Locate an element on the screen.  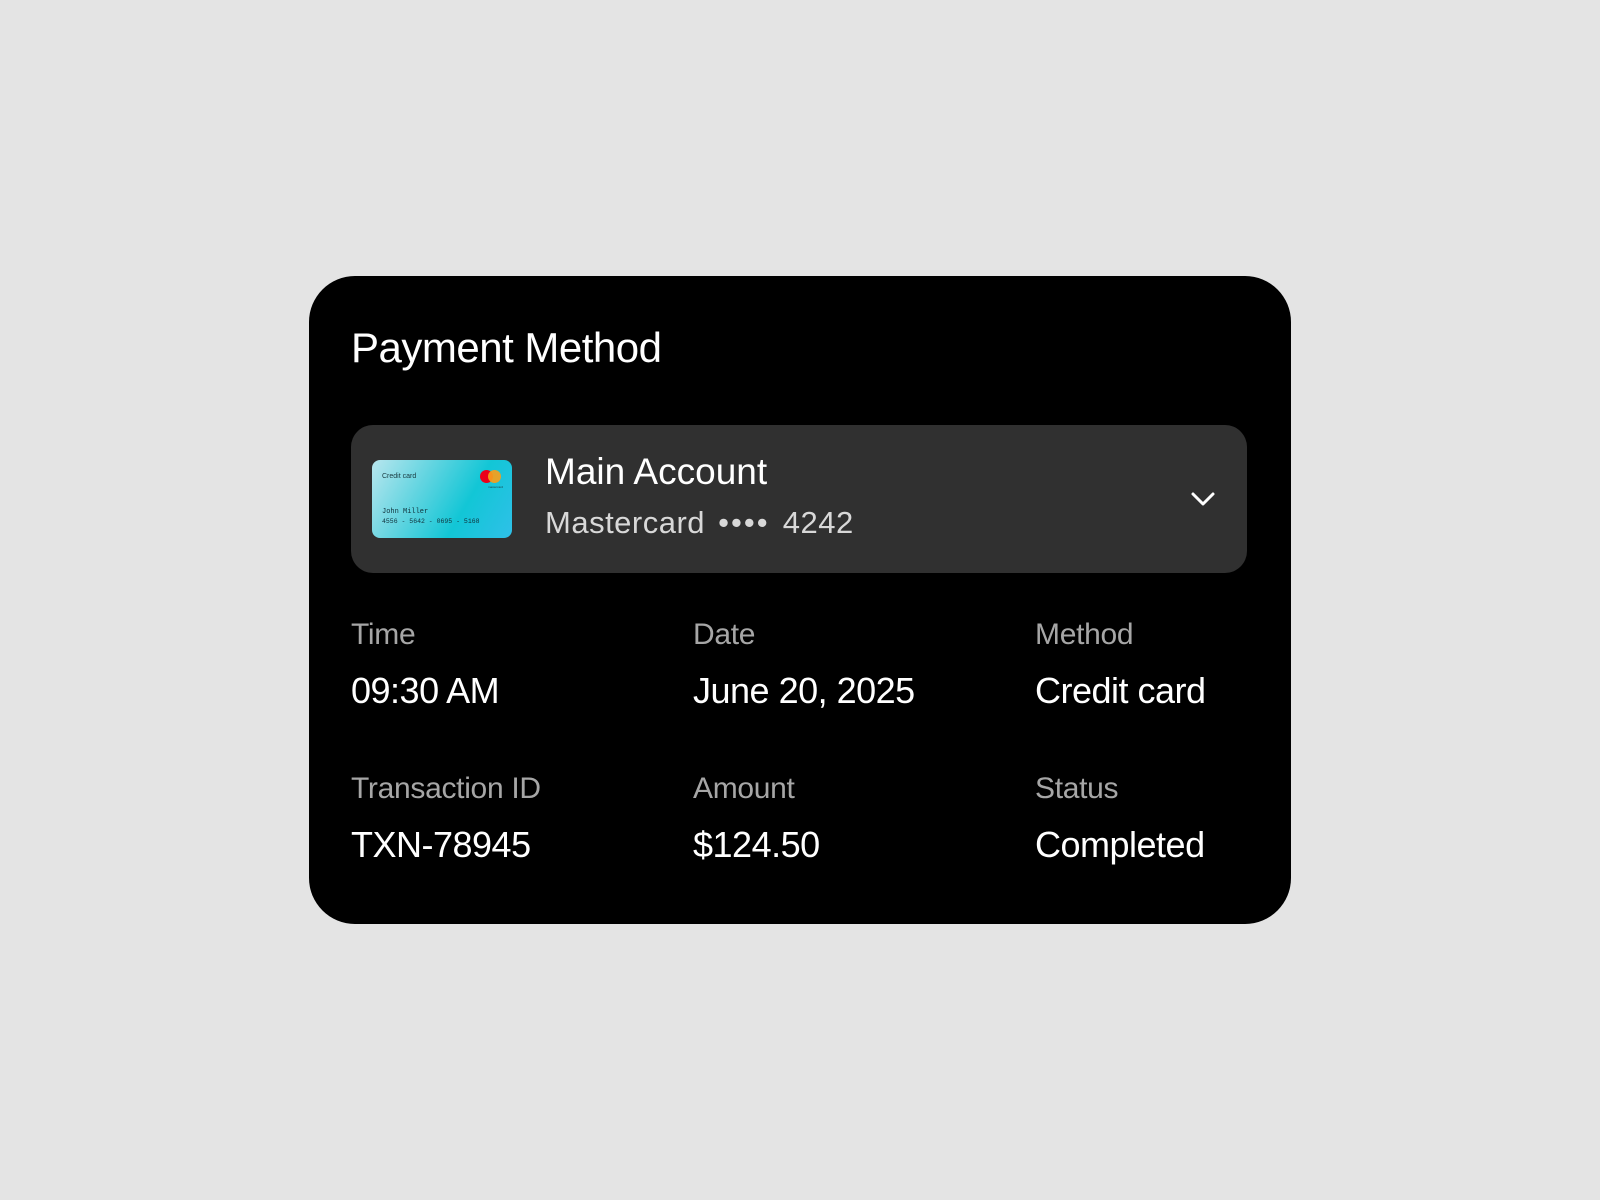
detail-value: Completed is located at coordinates (1120, 844).